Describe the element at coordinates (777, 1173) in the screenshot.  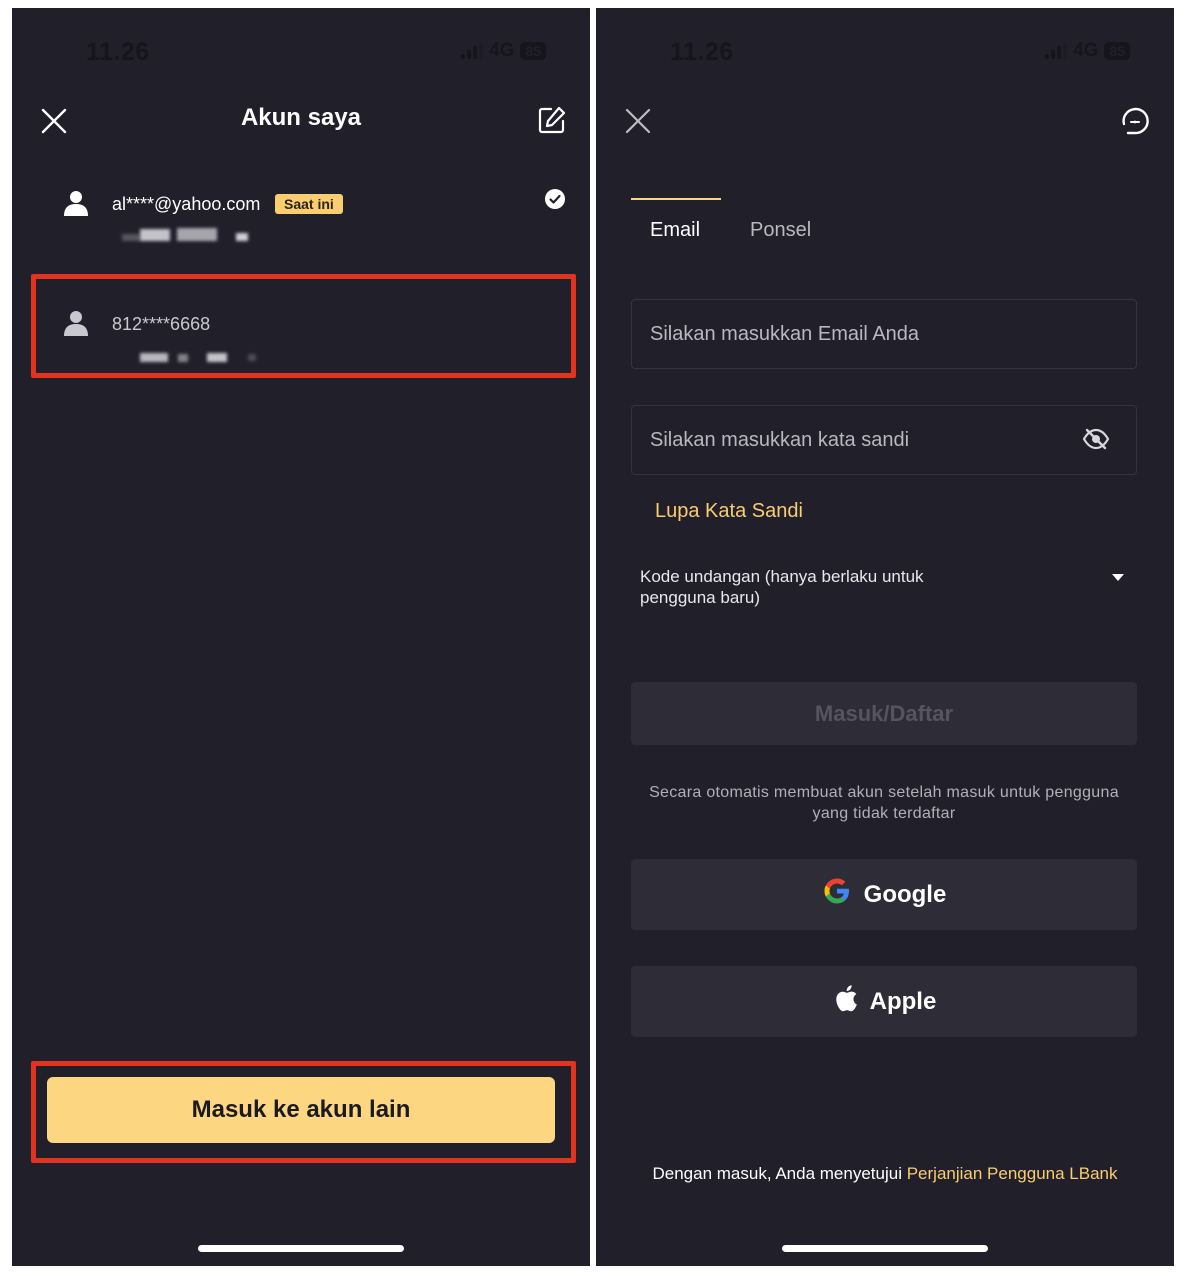
I see `terms-prefix: Dengan masuk, Anda menyetujui` at that location.